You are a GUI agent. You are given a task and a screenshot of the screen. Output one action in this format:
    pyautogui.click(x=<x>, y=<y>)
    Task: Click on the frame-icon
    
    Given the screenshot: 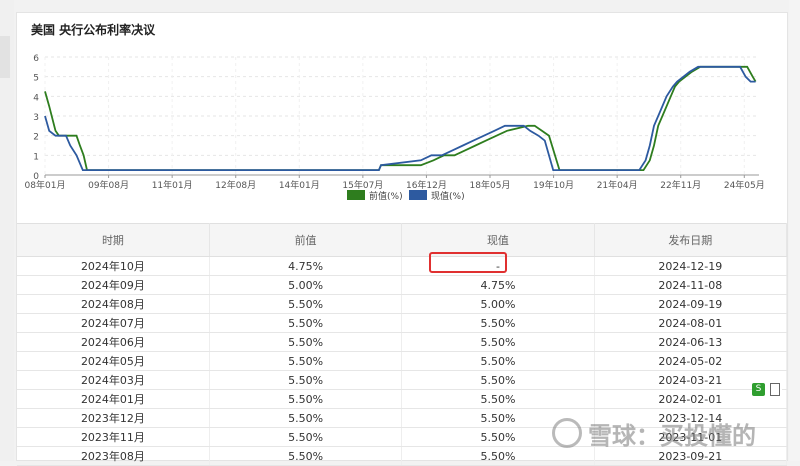 What is the action you would take?
    pyautogui.click(x=775, y=389)
    